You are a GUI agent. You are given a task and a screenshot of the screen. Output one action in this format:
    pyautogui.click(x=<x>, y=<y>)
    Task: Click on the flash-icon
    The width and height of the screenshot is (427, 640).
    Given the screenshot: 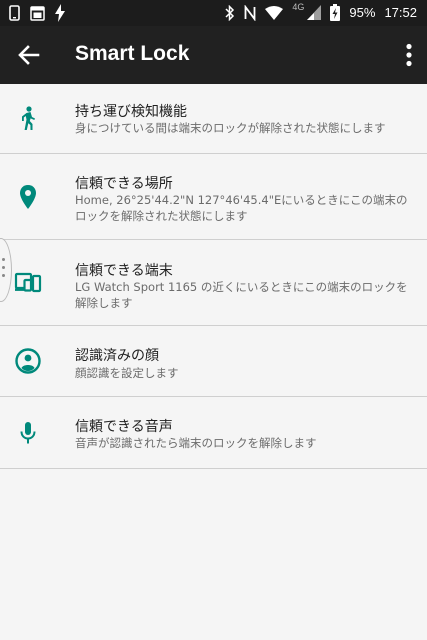 What is the action you would take?
    pyautogui.click(x=60, y=13)
    